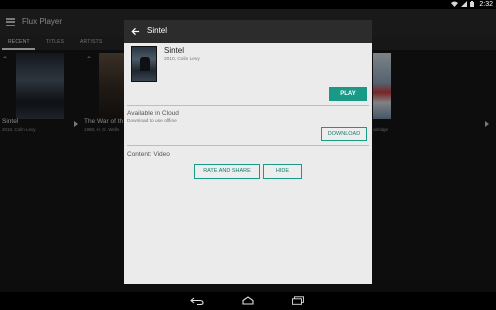 The width and height of the screenshot is (496, 310). What do you see at coordinates (472, 4) in the screenshot?
I see `battery-icon` at bounding box center [472, 4].